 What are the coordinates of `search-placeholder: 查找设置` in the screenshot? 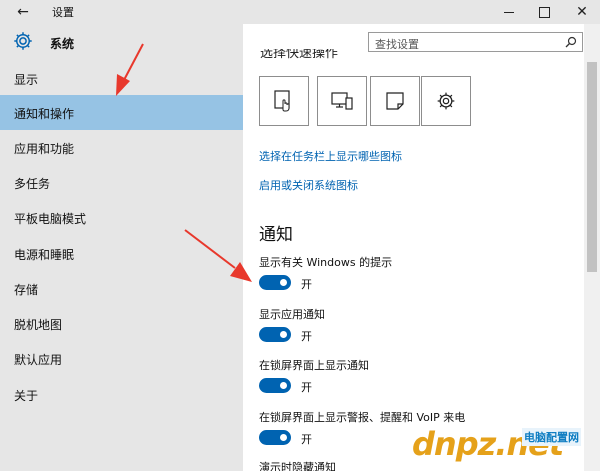 It's located at (397, 44).